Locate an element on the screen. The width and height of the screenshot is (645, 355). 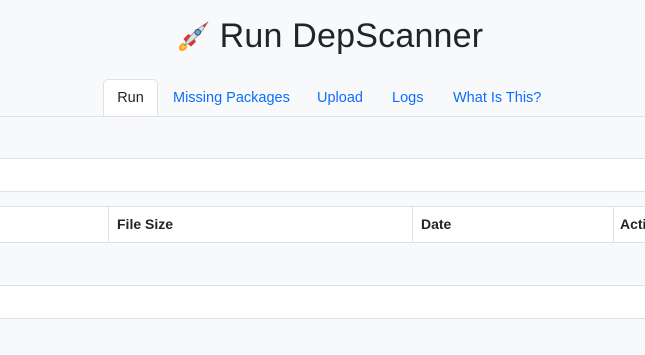
rocket-icon is located at coordinates (193, 36).